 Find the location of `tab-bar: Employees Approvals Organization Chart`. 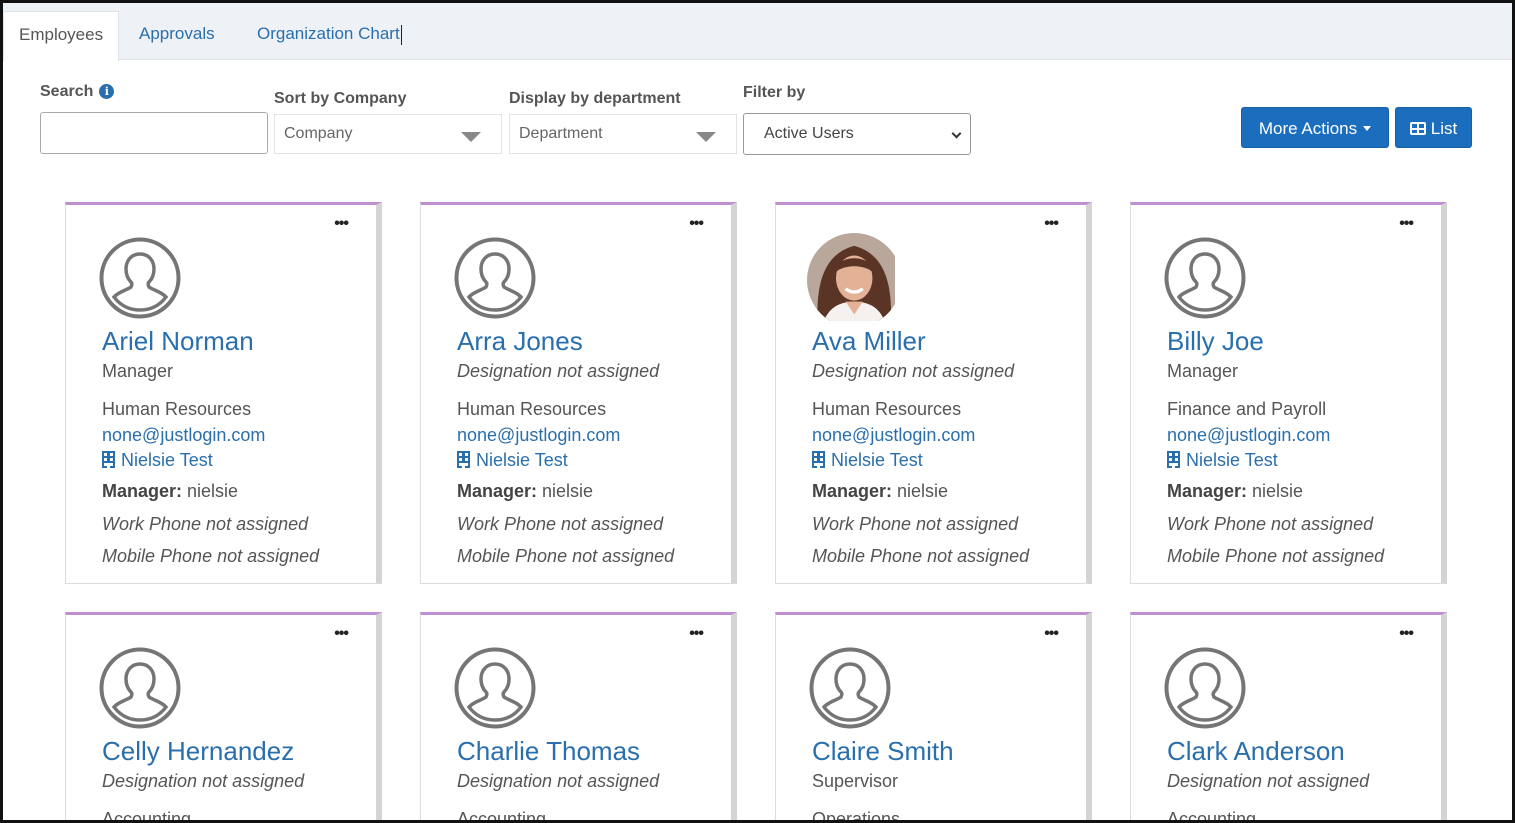

tab-bar: Employees Approvals Organization Chart is located at coordinates (757, 32).